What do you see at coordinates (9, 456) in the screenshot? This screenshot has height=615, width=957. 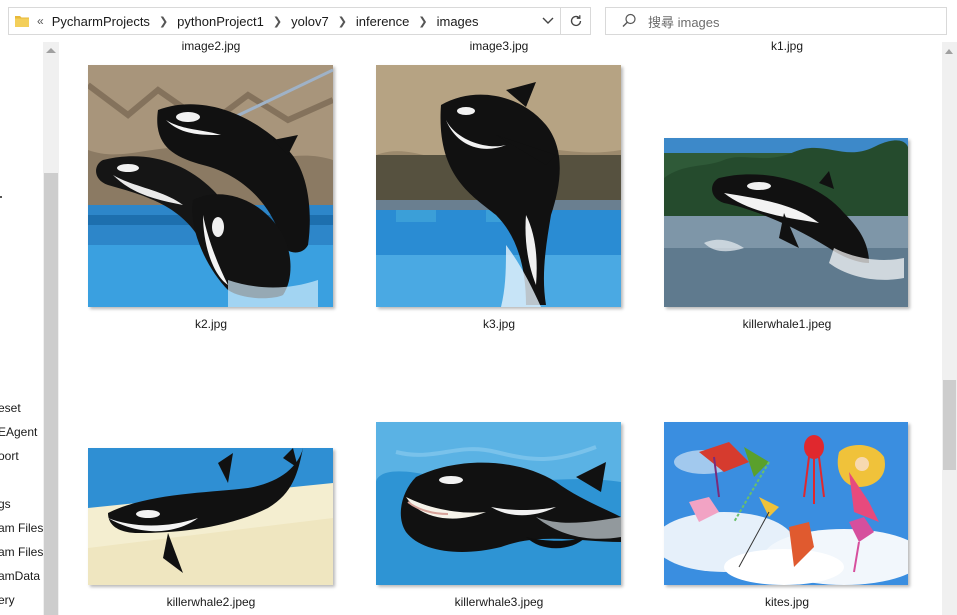 I see `nav-item: oort` at bounding box center [9, 456].